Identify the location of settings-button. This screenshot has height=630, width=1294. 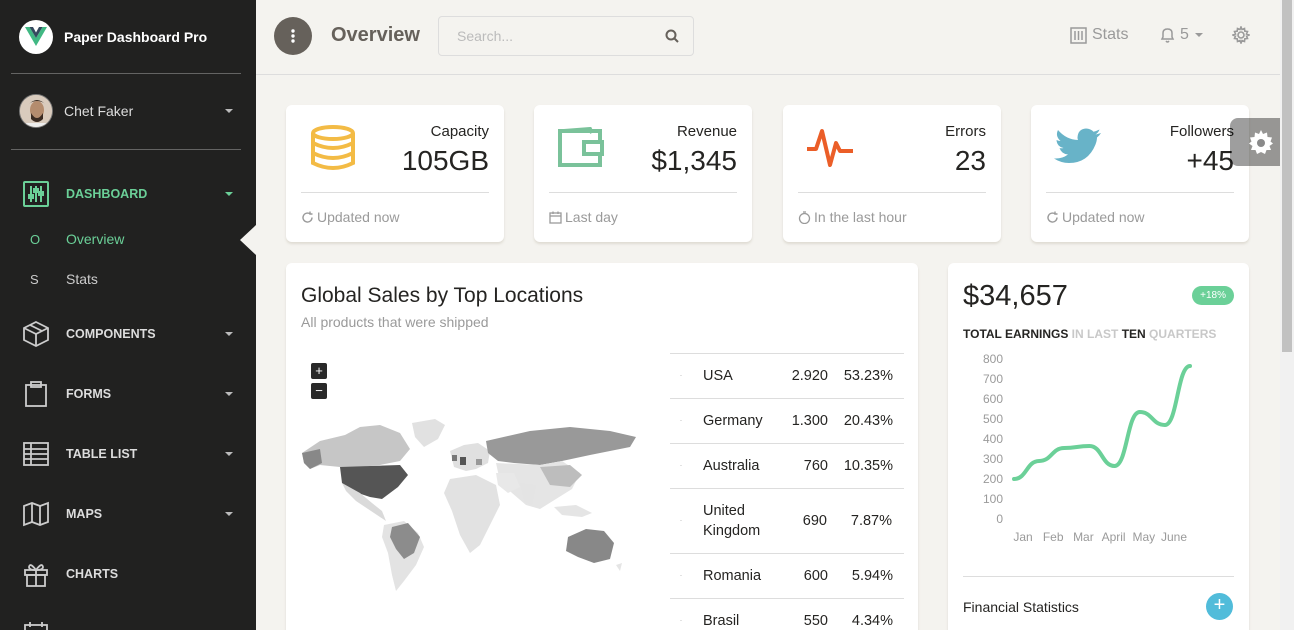
(1241, 35).